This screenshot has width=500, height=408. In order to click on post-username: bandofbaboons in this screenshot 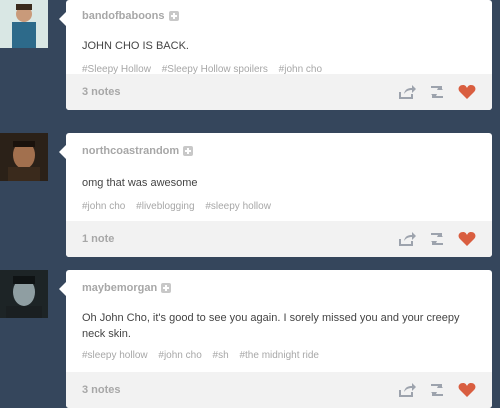, I will do `click(123, 16)`.